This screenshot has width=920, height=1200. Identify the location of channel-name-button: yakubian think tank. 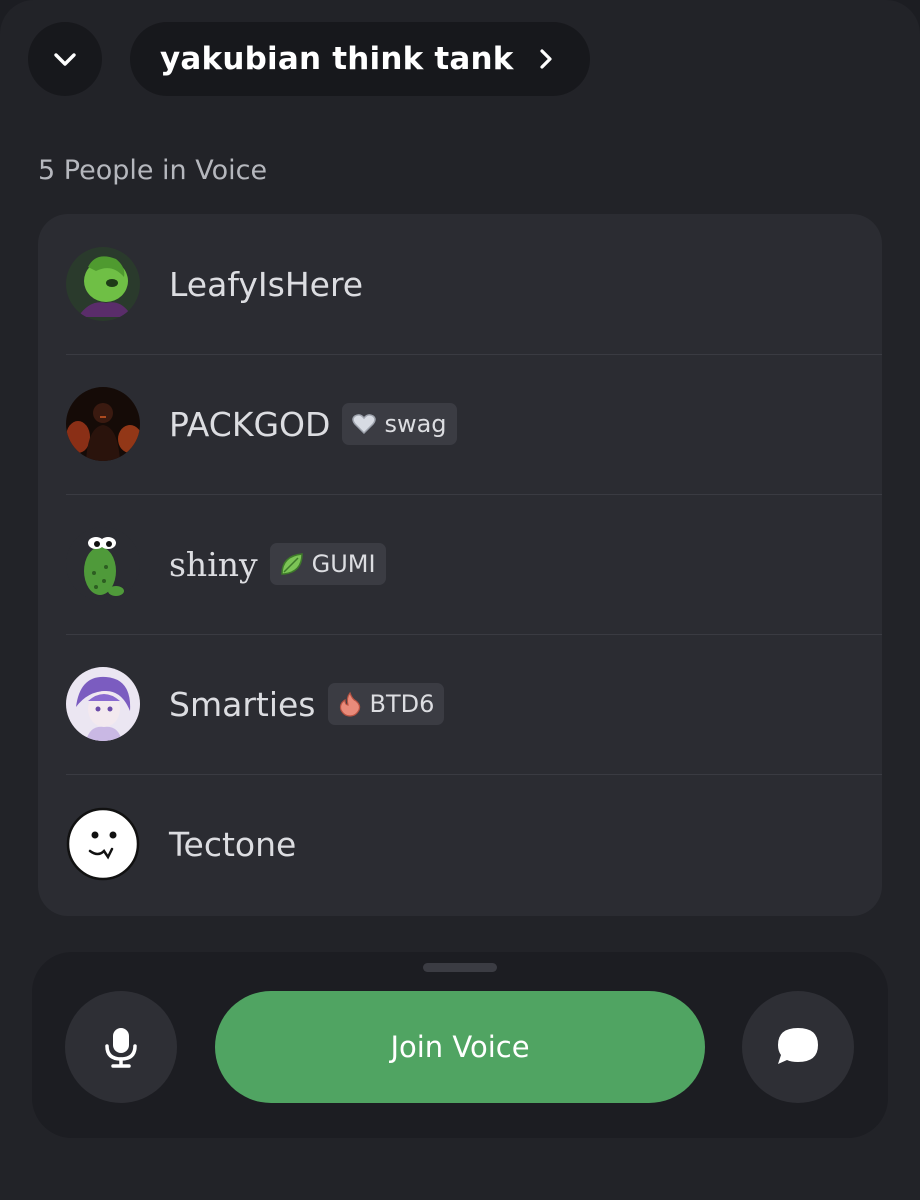
(360, 59).